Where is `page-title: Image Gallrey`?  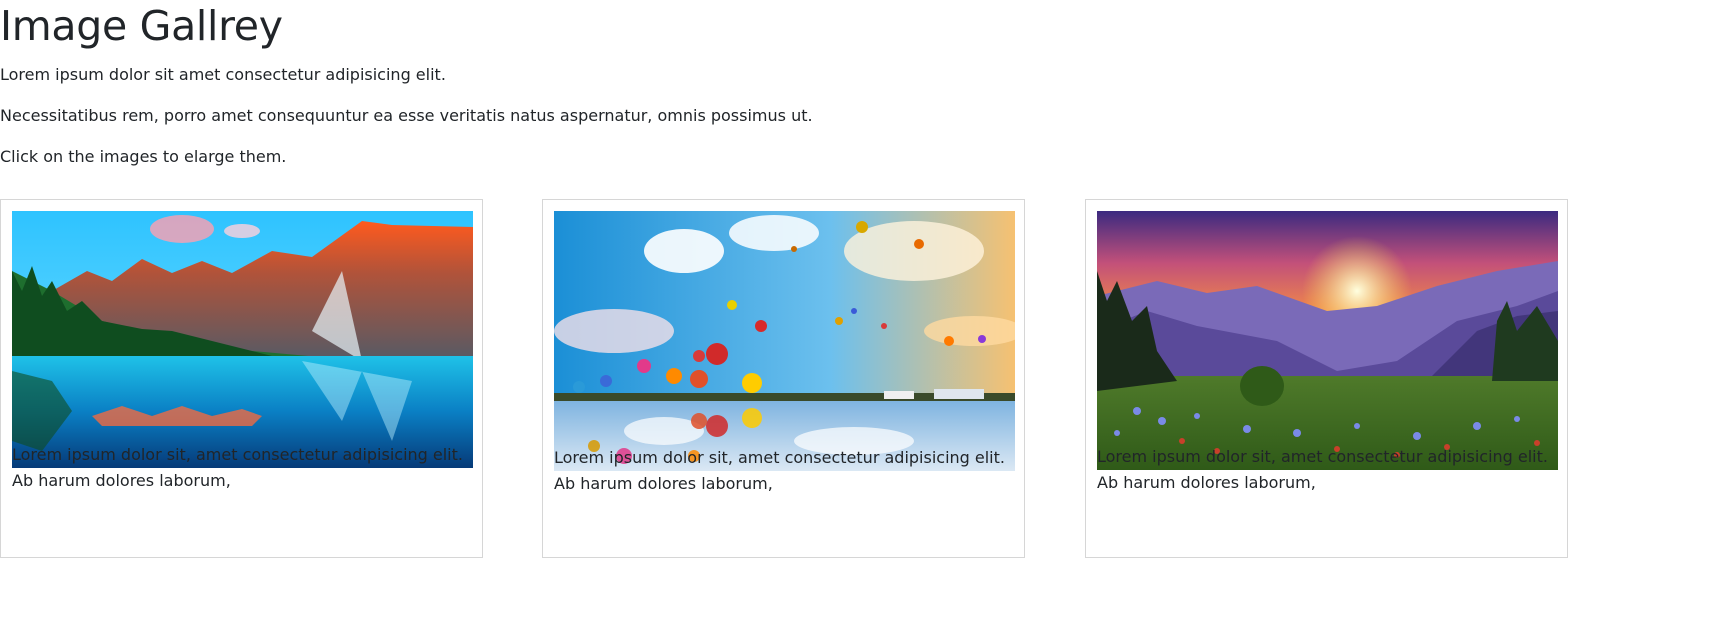
page-title: Image Gallrey is located at coordinates (141, 26).